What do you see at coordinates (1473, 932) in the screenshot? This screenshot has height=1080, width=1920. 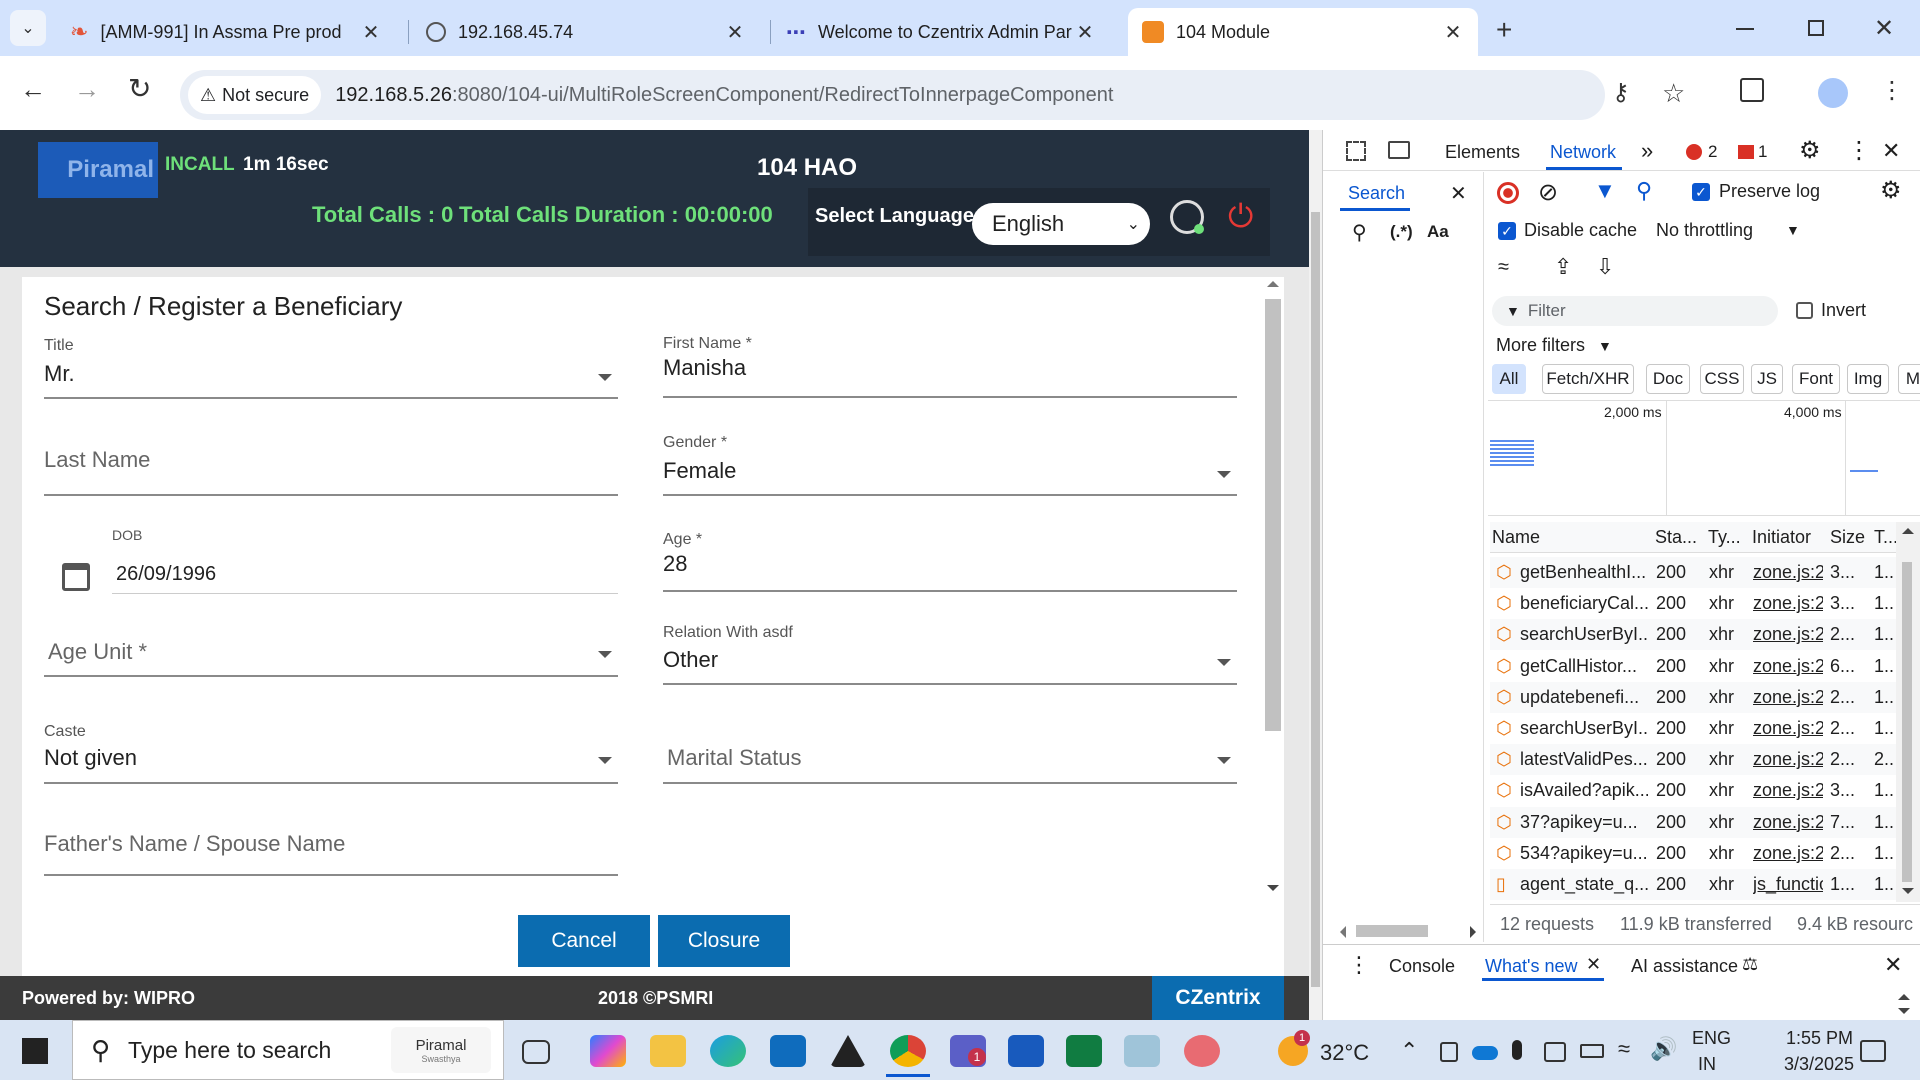 I see `scroll-right-icon` at bounding box center [1473, 932].